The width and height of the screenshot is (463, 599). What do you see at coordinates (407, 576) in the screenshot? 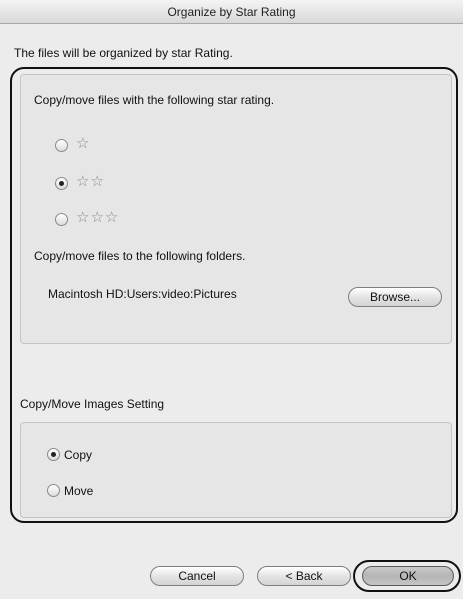
I see `highlight-outline-ok` at bounding box center [407, 576].